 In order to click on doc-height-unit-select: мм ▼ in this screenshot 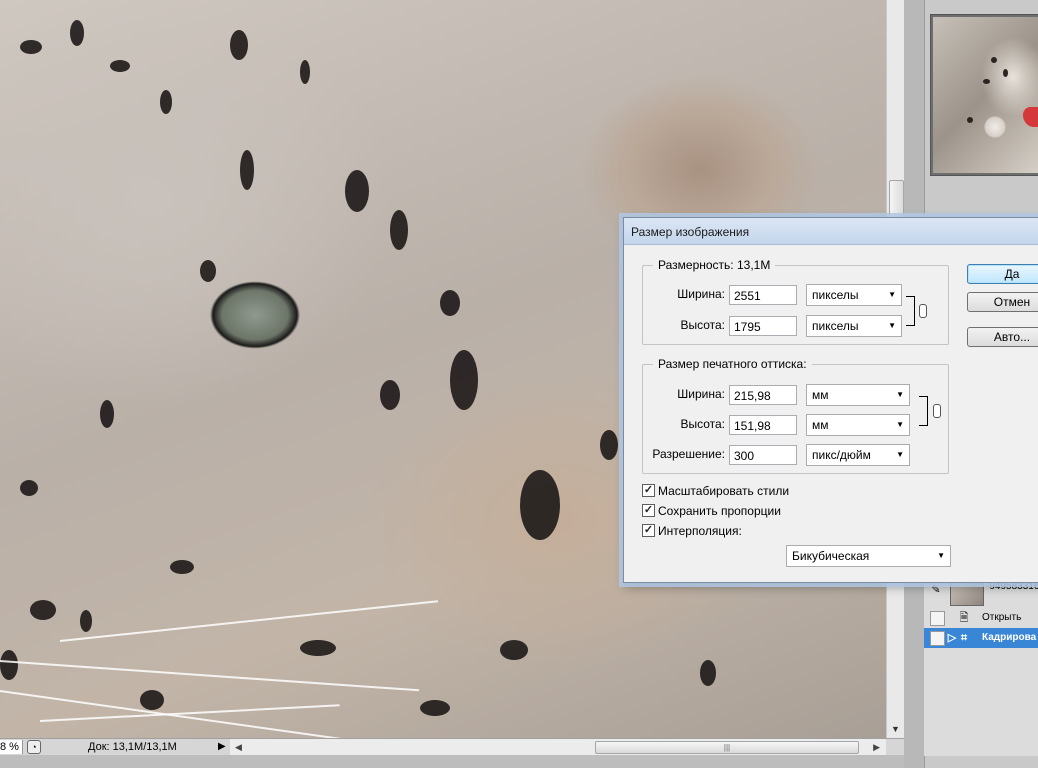, I will do `click(858, 425)`.